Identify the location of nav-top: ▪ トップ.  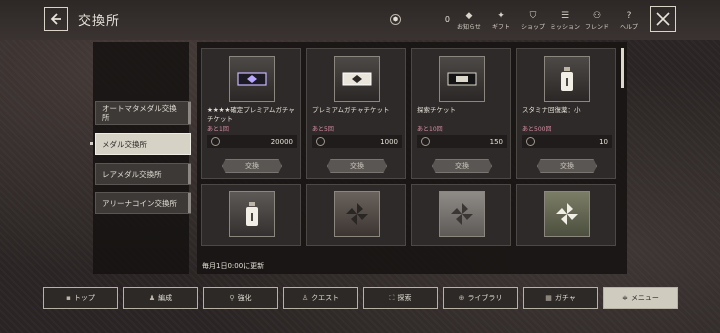
(80, 298).